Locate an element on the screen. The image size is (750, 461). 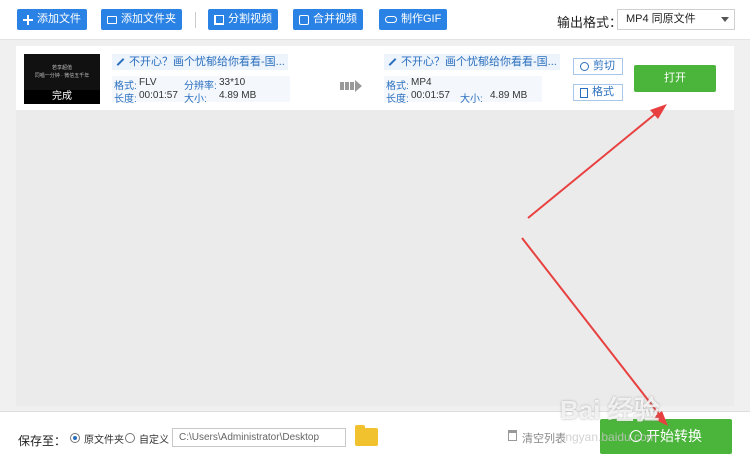
watermark-url: jingyan.baidu.com is located at coordinates (608, 437).